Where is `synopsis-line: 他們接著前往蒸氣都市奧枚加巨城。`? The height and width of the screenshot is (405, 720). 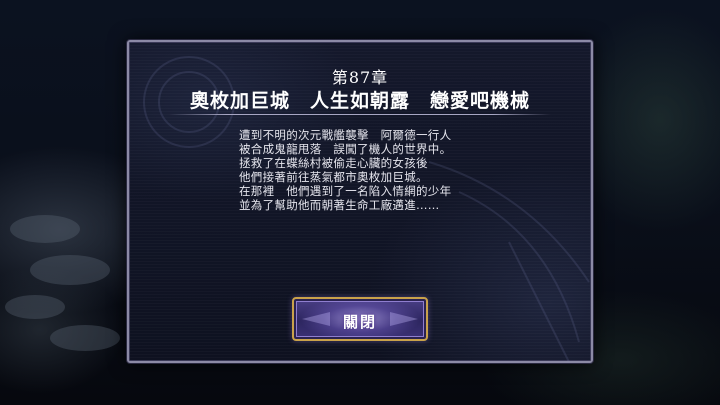
synopsis-line: 他們接著前往蒸氣都市奧枚加巨城。 is located at coordinates (333, 177).